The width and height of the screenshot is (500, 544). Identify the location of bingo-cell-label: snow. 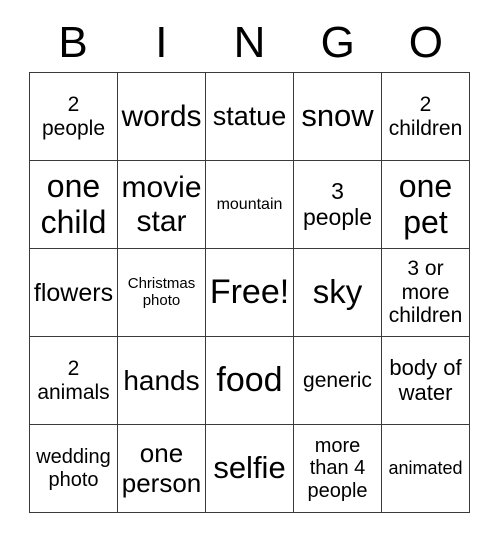
(337, 116).